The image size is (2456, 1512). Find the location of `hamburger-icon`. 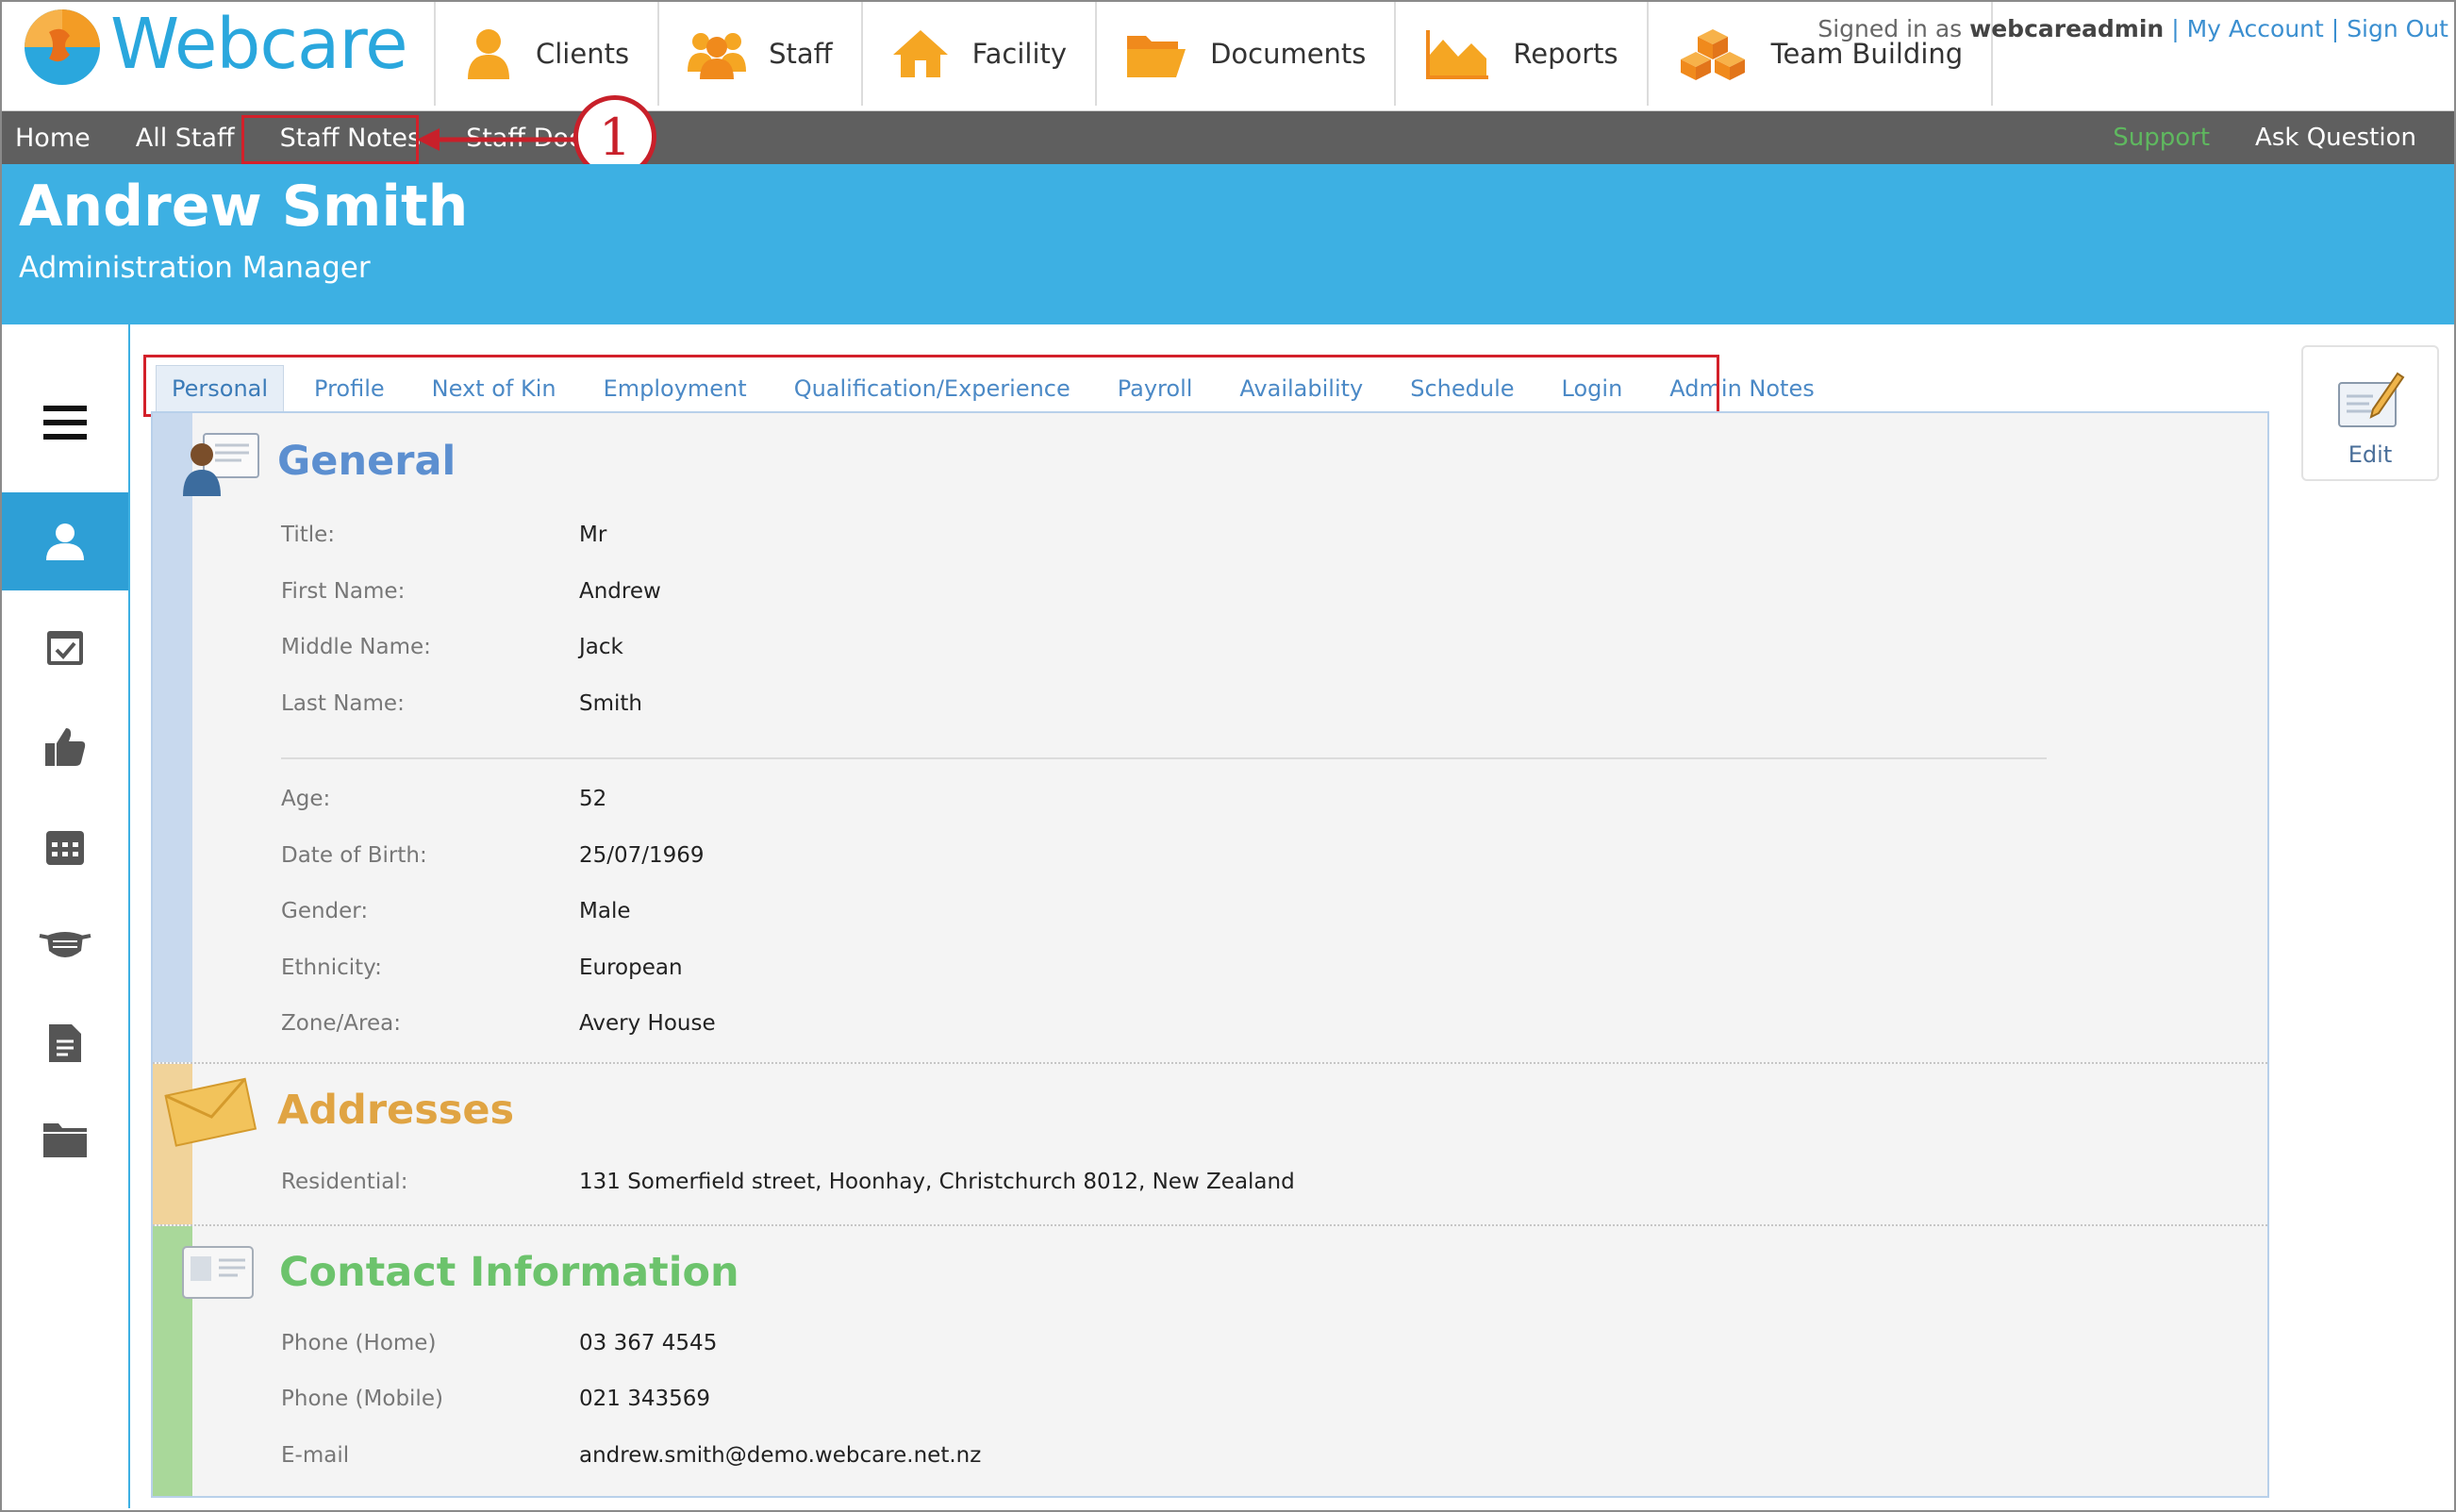

hamburger-icon is located at coordinates (65, 423).